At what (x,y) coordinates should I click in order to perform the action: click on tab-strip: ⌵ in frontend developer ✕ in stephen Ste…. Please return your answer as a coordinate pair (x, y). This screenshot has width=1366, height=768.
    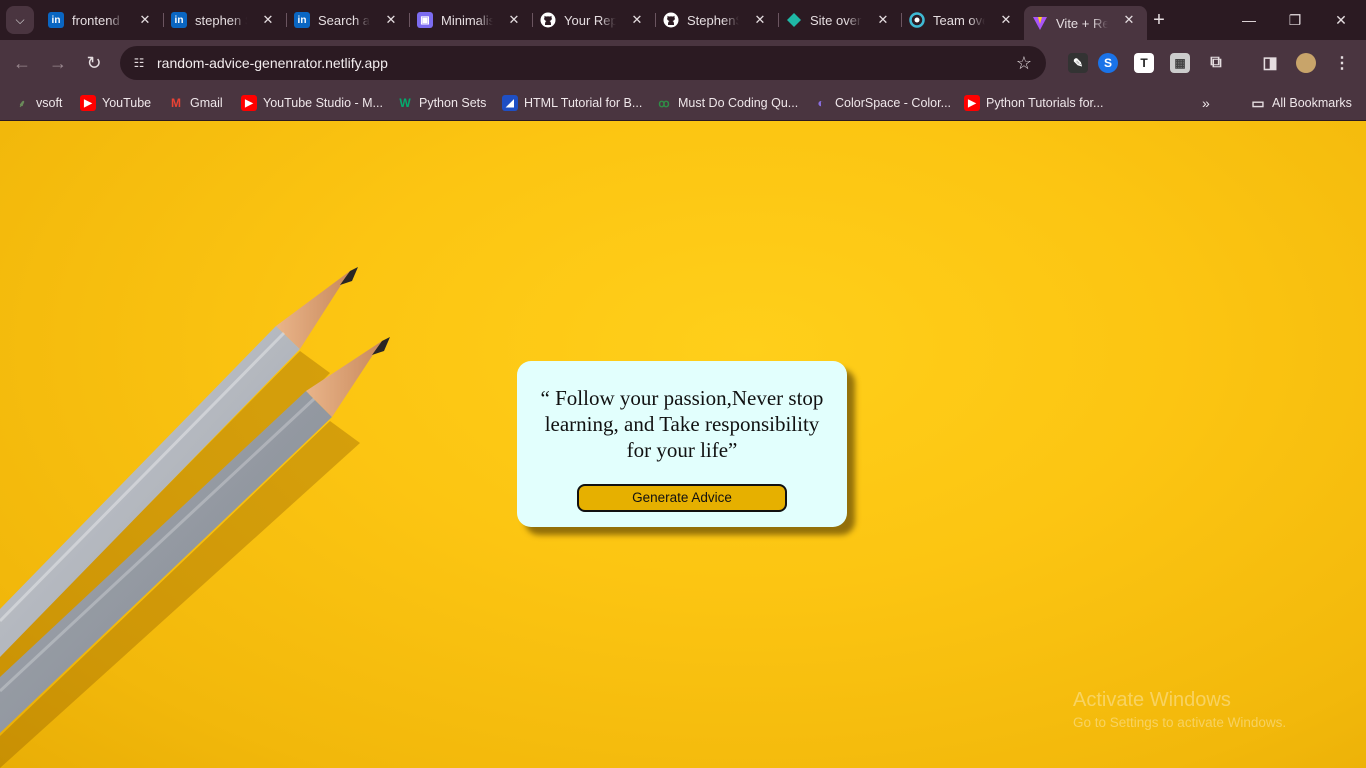
    Looking at the image, I should click on (683, 20).